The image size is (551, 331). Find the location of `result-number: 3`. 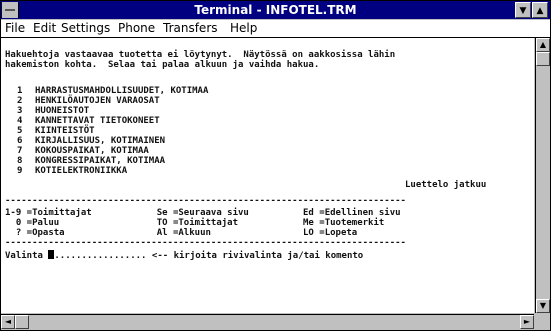

result-number: 3 is located at coordinates (20, 111).